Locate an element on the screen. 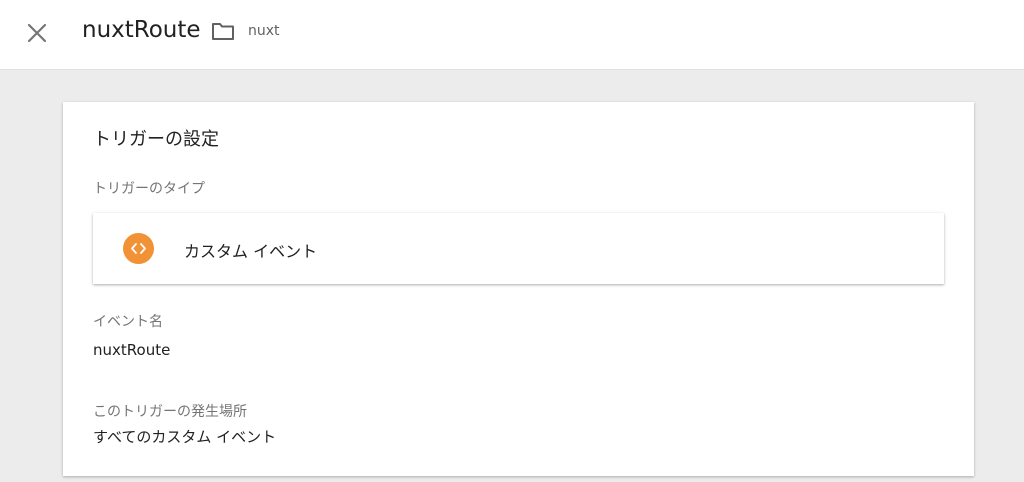 The height and width of the screenshot is (482, 1024). code-icon is located at coordinates (138, 248).